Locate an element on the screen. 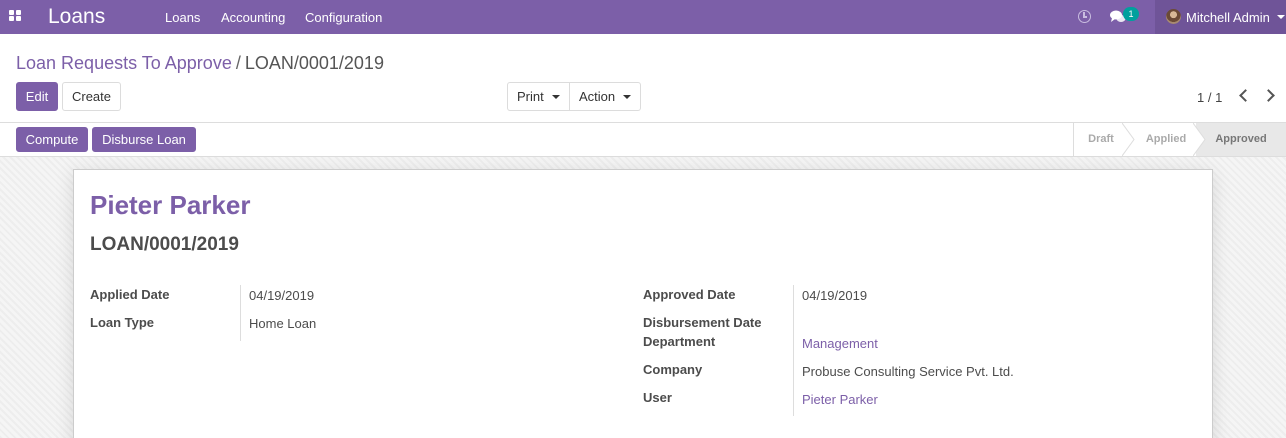  record-name: Pieter Parker is located at coordinates (170, 205).